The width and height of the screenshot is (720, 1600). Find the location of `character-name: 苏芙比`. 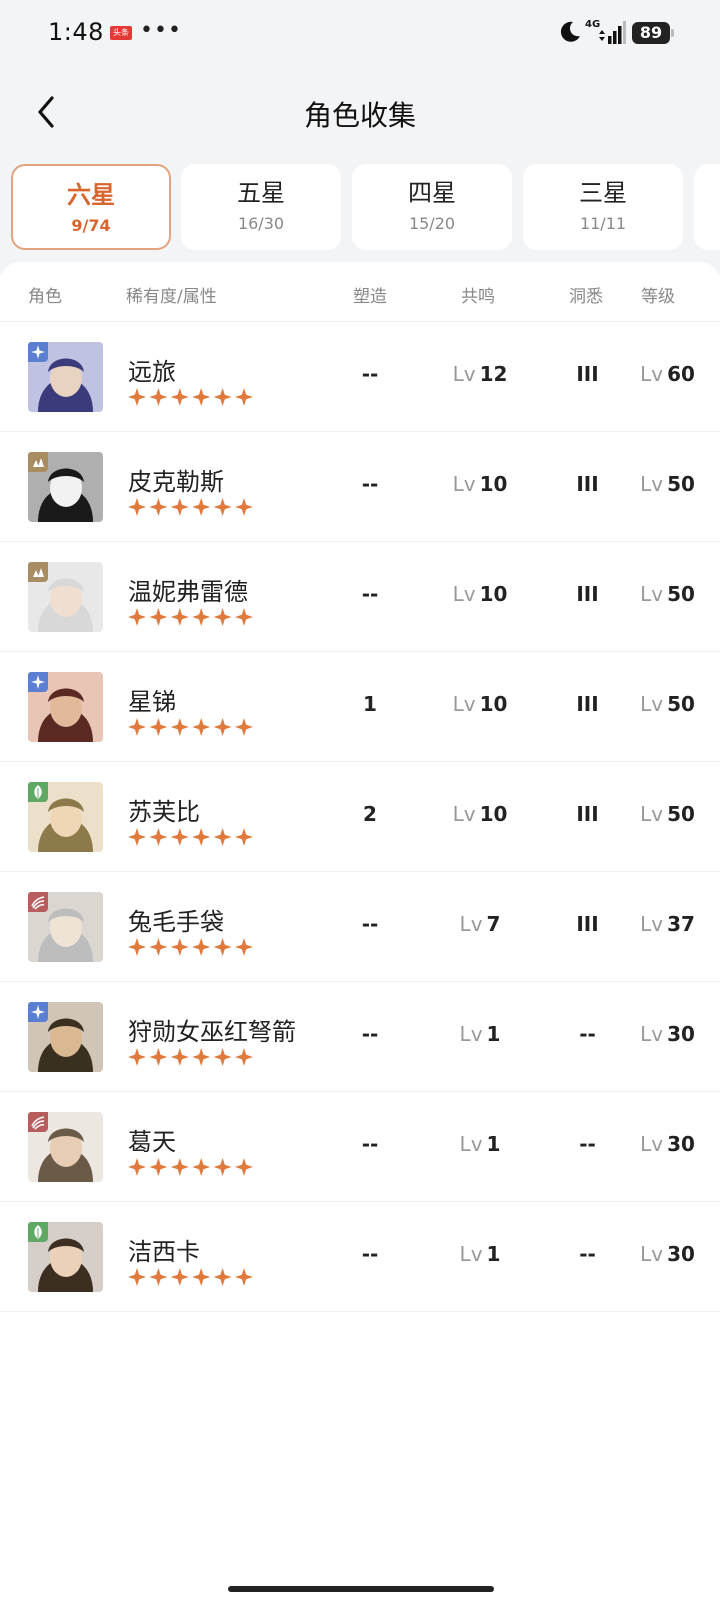

character-name: 苏芙比 is located at coordinates (164, 812).